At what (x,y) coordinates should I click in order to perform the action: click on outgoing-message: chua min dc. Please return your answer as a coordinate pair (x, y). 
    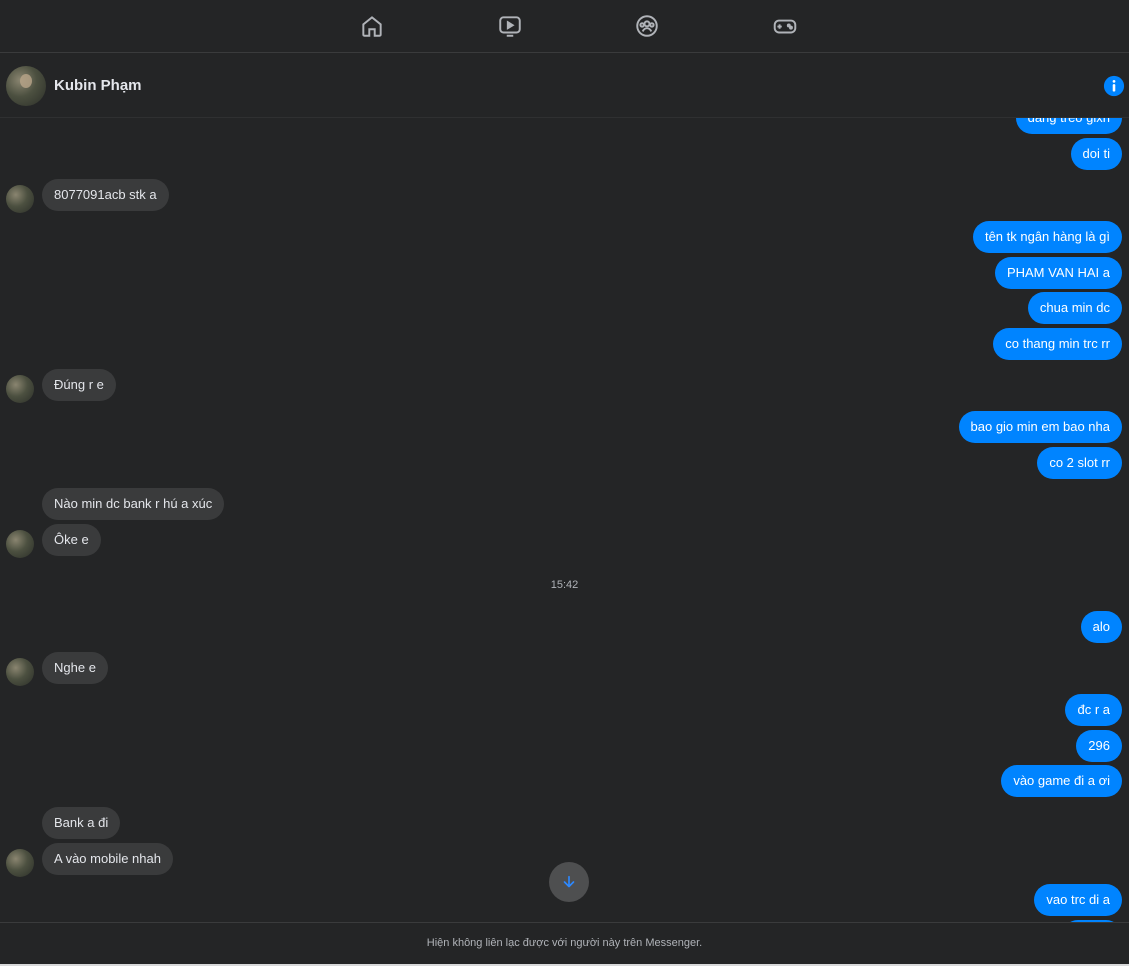
    Looking at the image, I should click on (1074, 308).